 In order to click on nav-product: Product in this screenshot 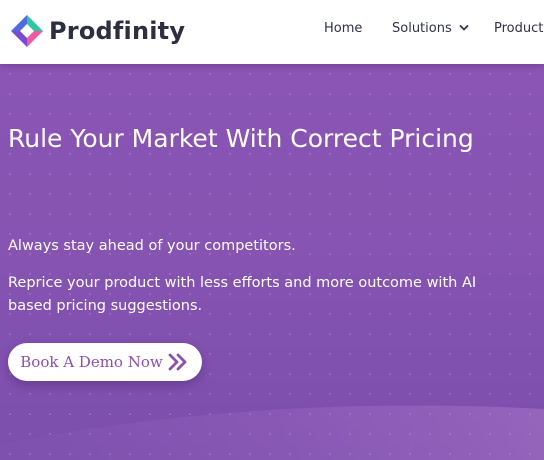, I will do `click(518, 28)`.